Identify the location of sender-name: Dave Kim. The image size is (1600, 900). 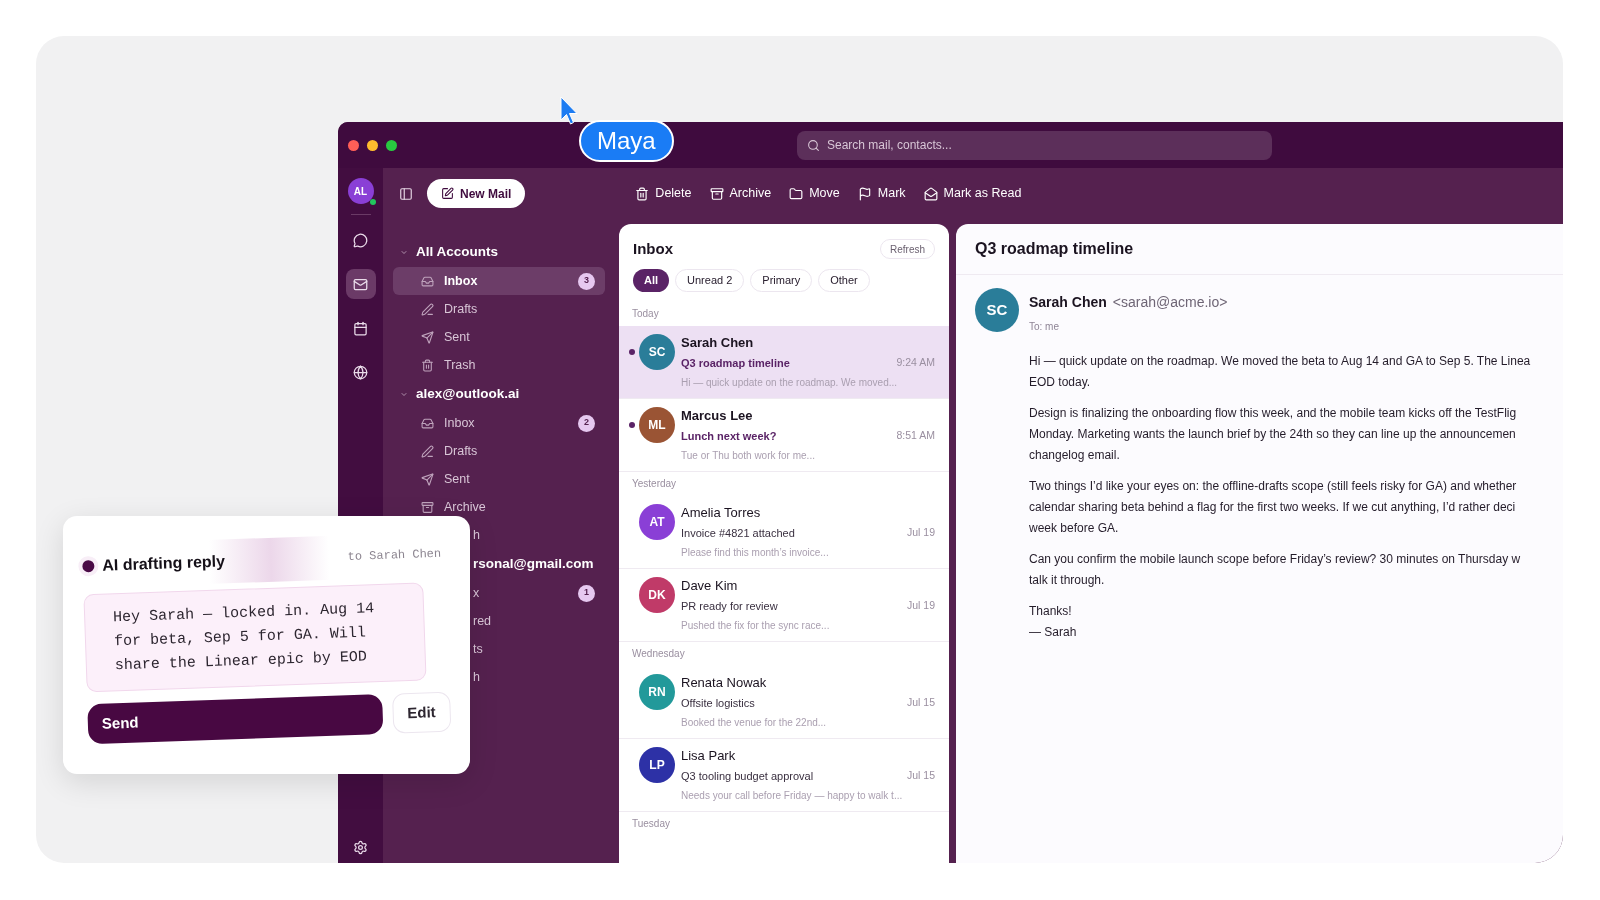
(710, 585).